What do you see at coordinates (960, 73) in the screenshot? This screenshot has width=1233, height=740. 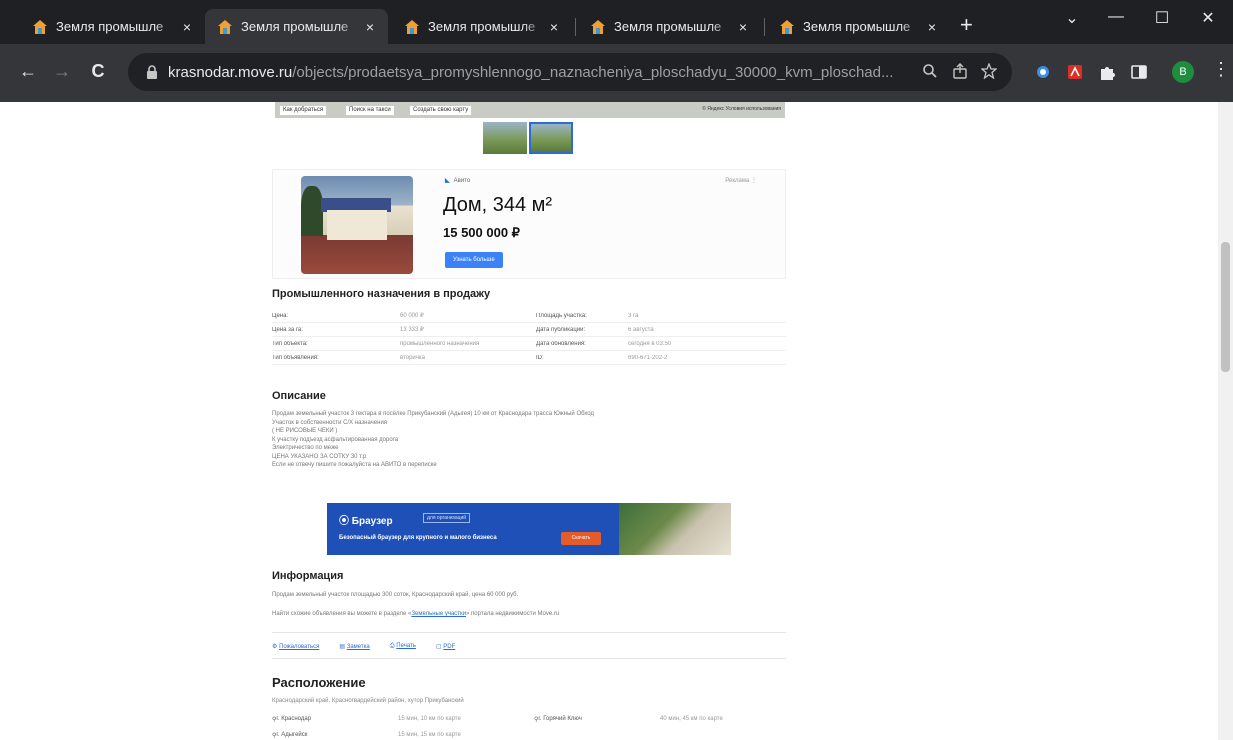 I see `share-icon` at bounding box center [960, 73].